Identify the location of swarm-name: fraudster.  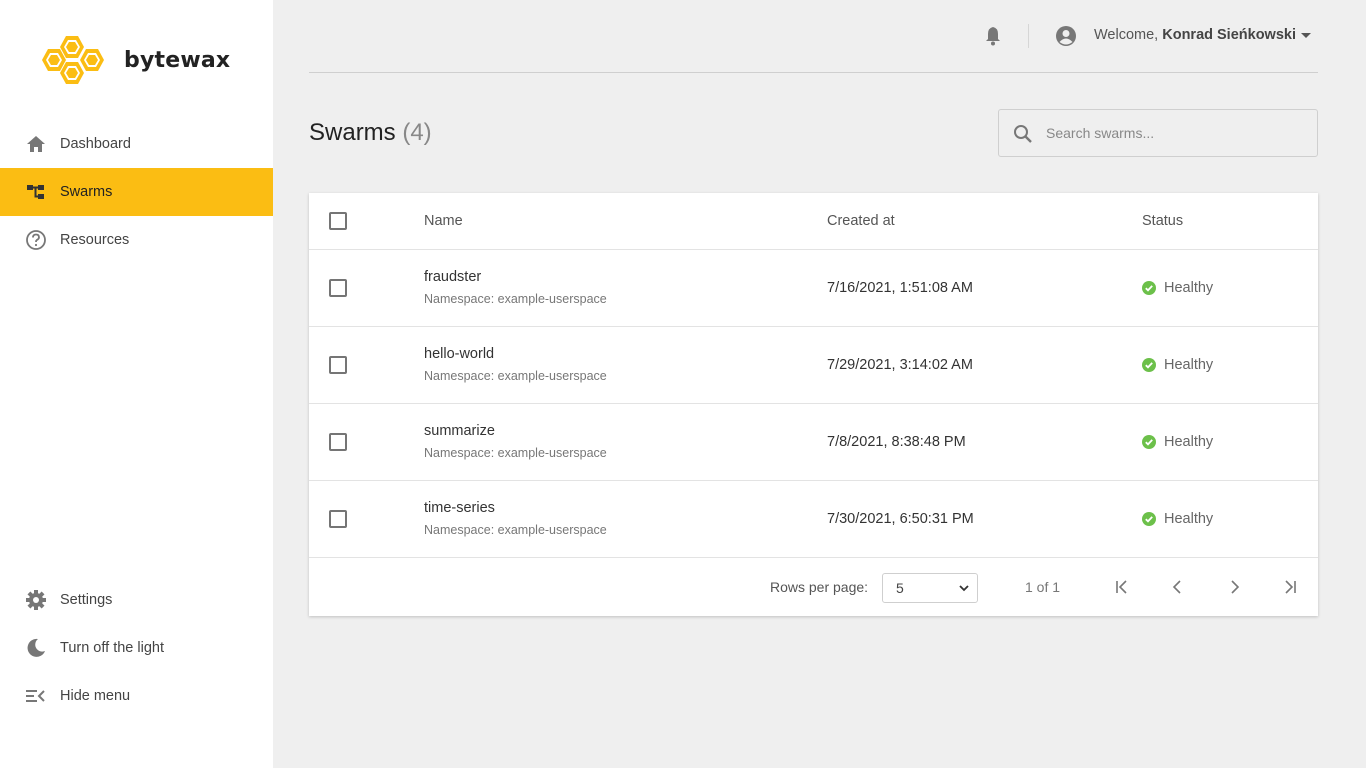
(452, 277).